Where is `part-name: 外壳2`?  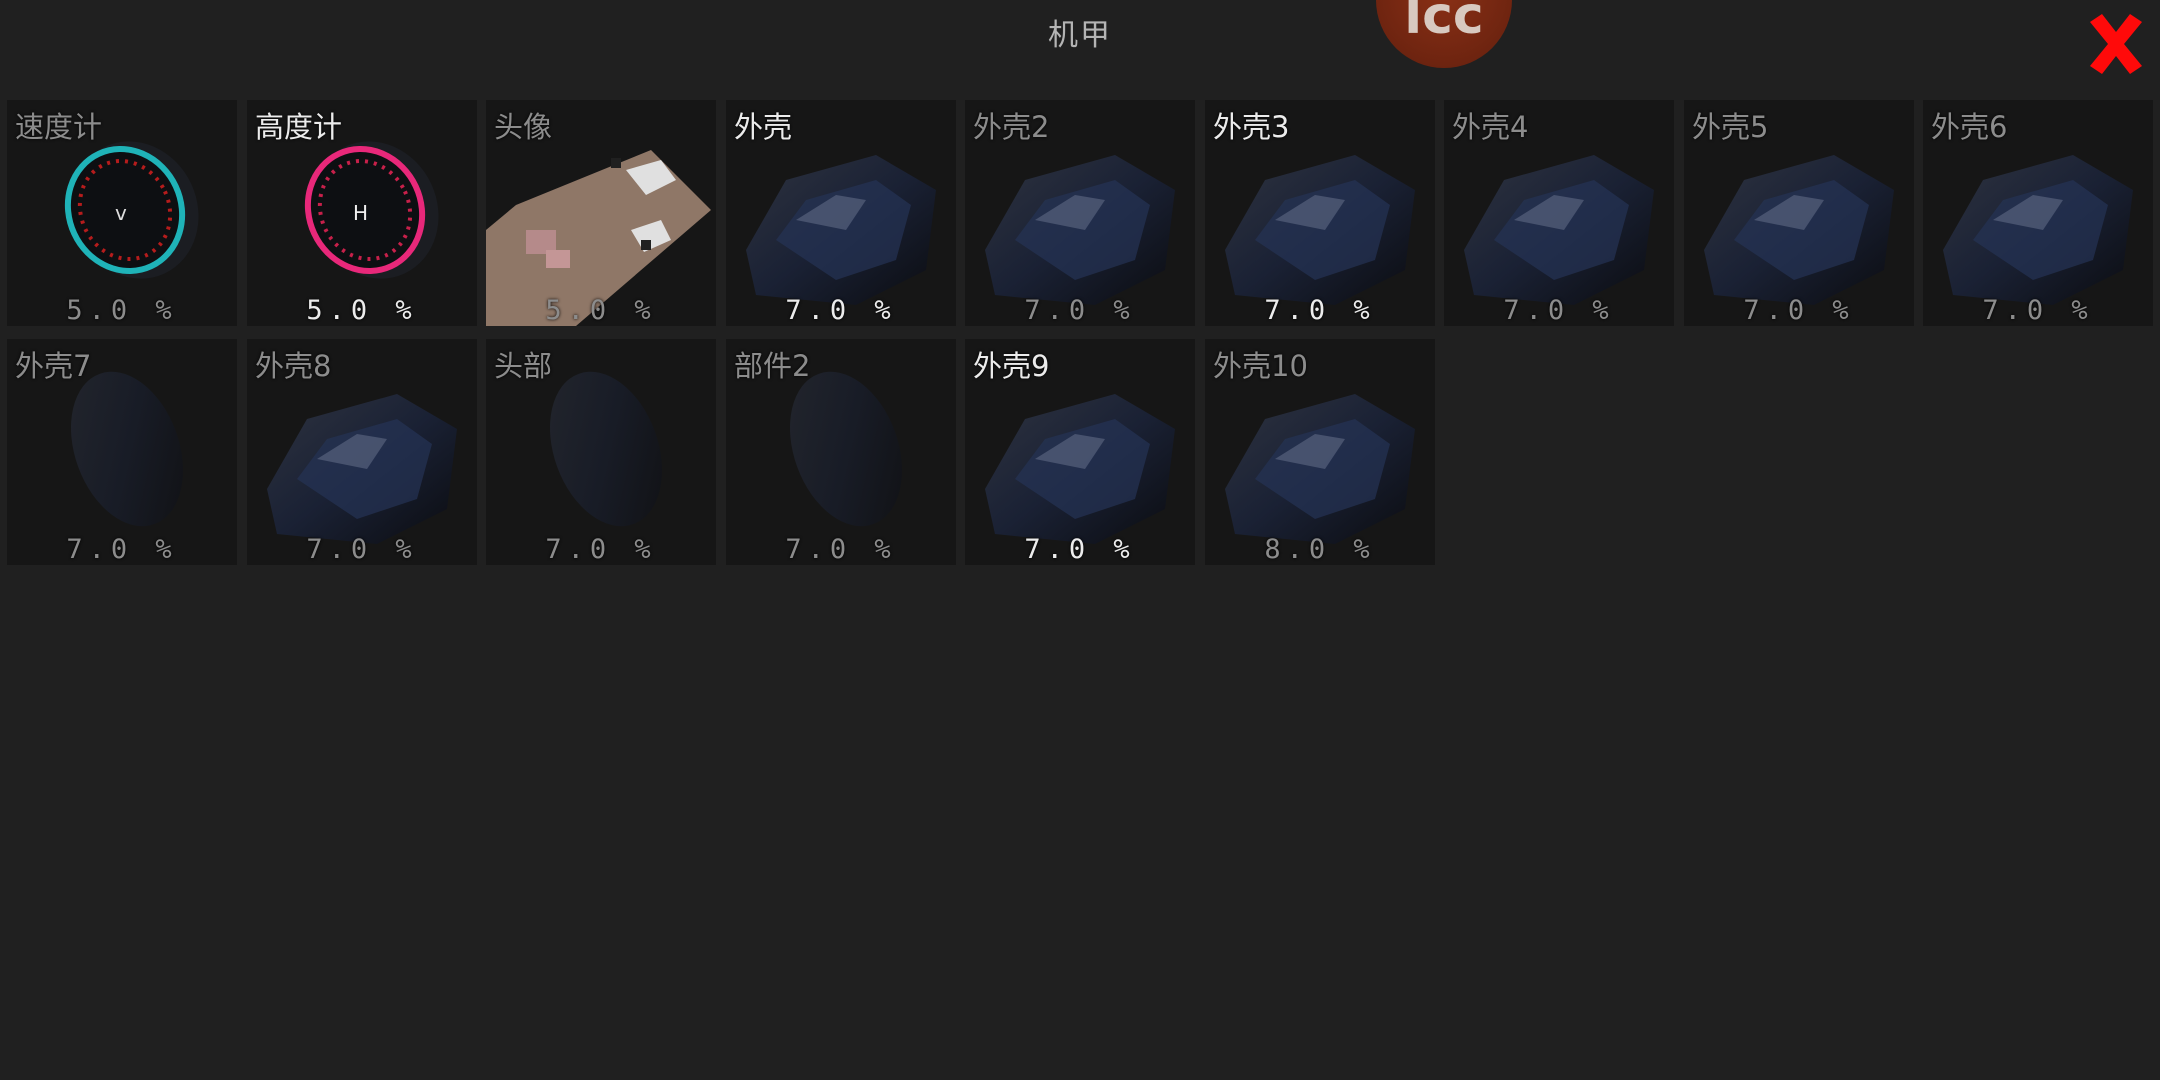 part-name: 外壳2 is located at coordinates (1011, 127).